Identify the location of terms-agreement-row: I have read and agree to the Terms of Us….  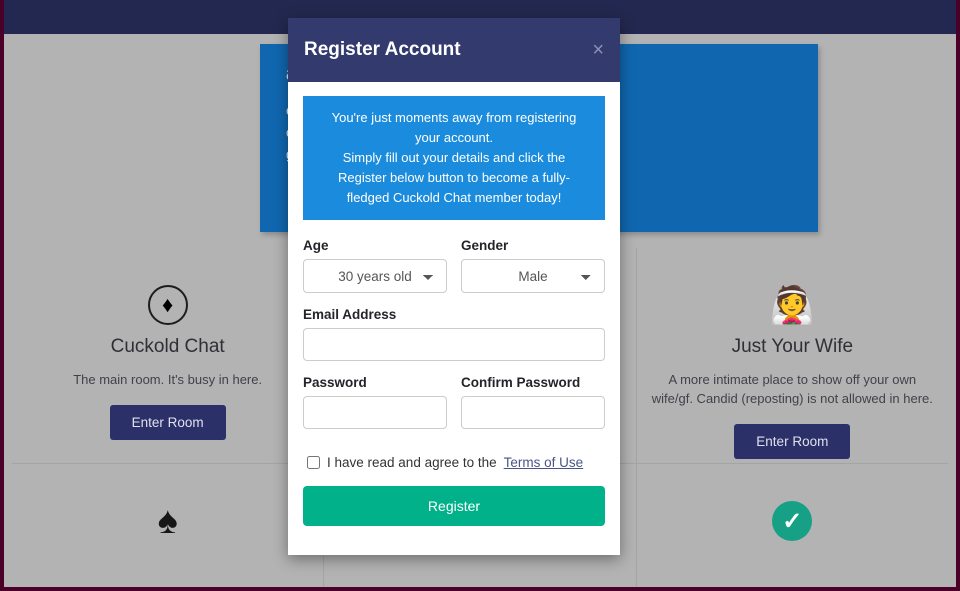
(456, 462).